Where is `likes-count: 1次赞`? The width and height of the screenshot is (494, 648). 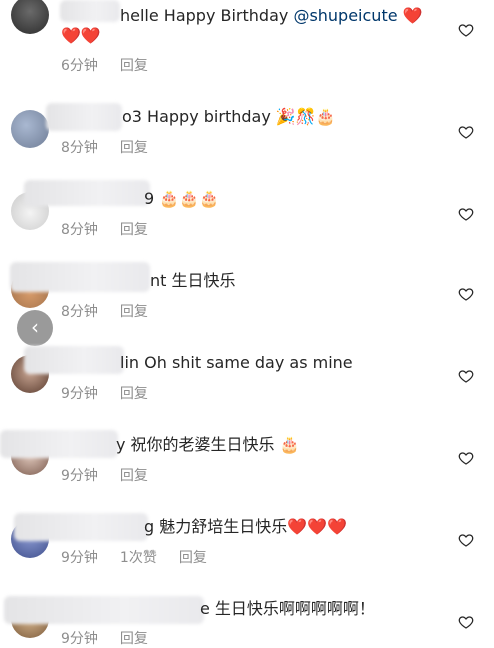
likes-count: 1次赞 is located at coordinates (138, 558).